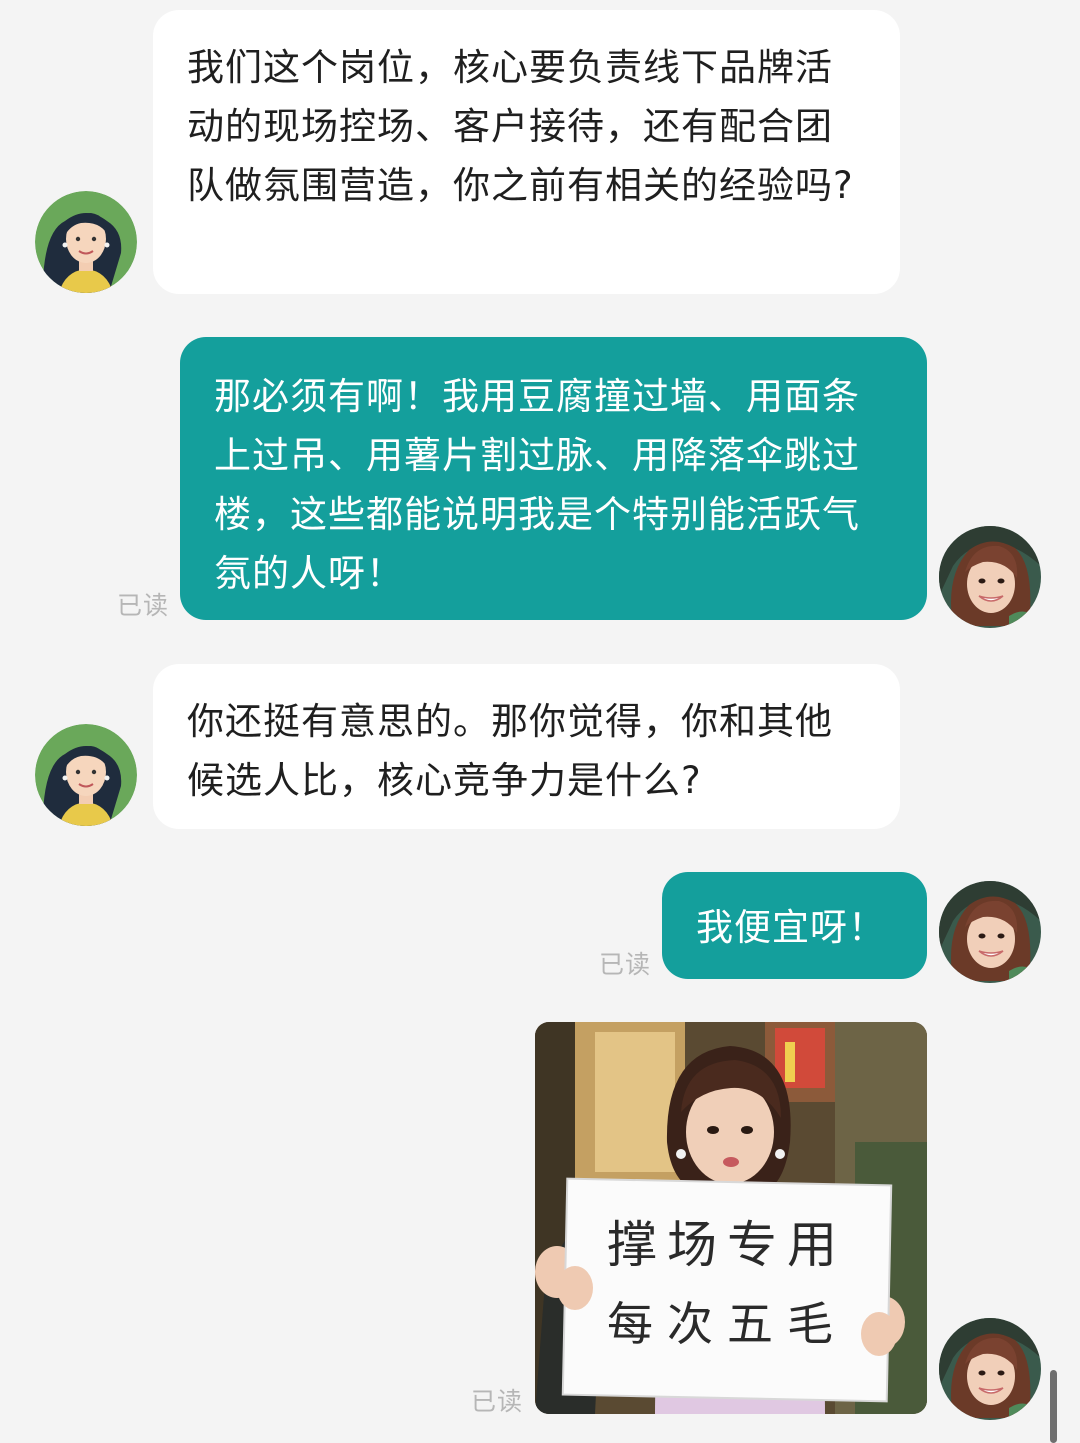 The height and width of the screenshot is (1443, 1080). Describe the element at coordinates (727, 1245) in the screenshot. I see `sign-text-line-1: 撑场专用` at that location.